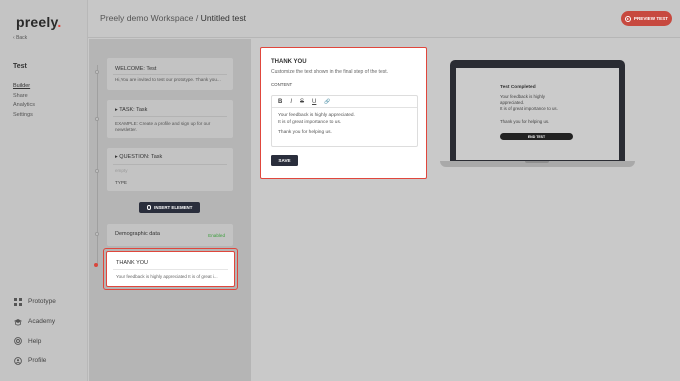 This screenshot has width=680, height=381. I want to click on sidebar-item-profile: Profile, so click(35, 361).